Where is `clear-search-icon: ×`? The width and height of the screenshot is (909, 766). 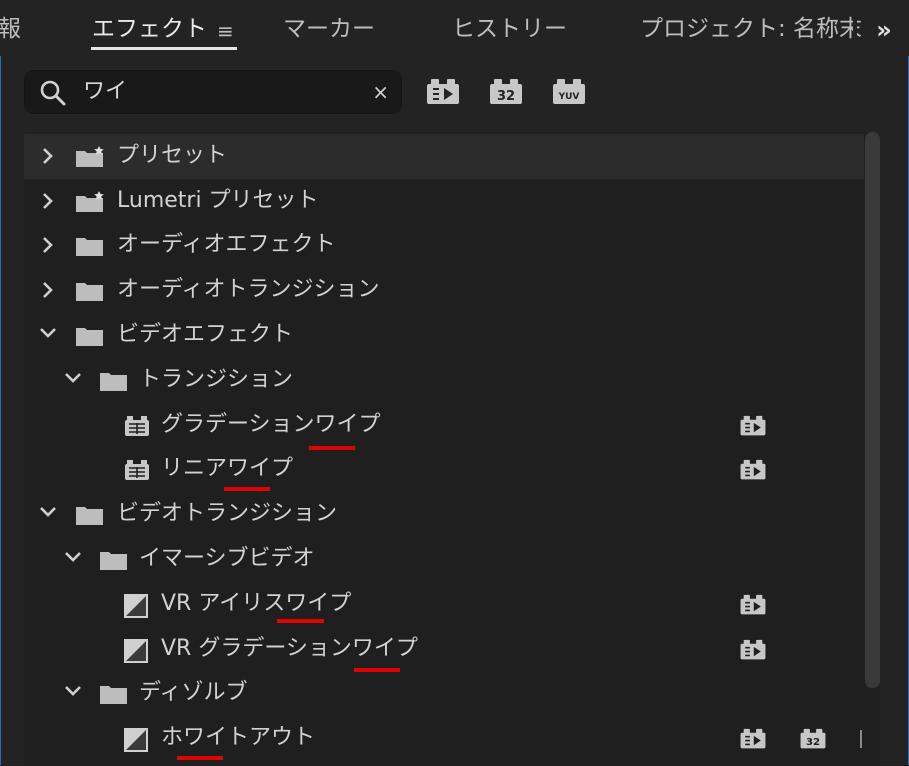 clear-search-icon: × is located at coordinates (380, 92).